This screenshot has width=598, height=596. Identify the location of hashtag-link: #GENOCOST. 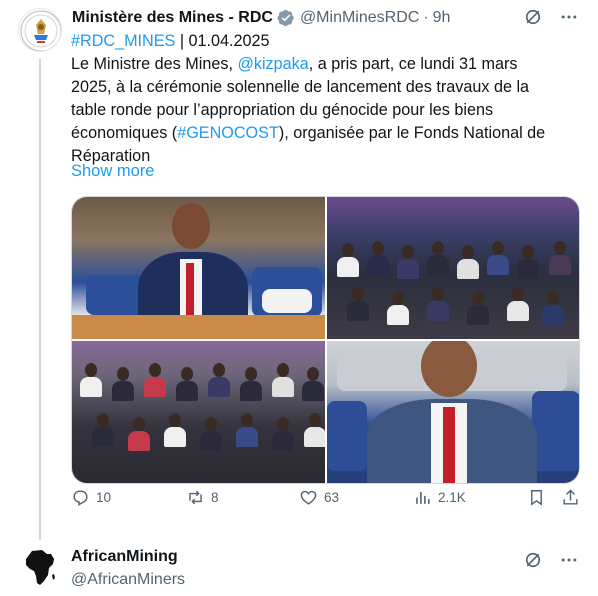
(228, 133).